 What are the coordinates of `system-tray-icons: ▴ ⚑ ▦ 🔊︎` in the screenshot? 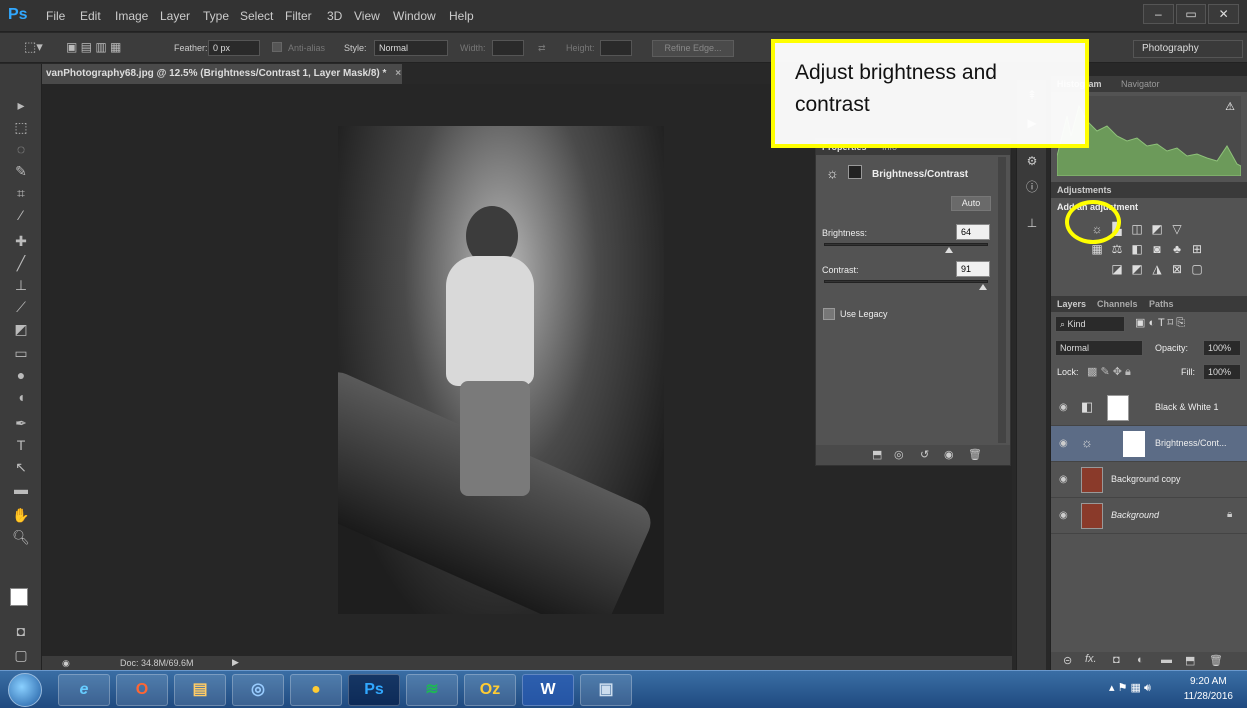 It's located at (1130, 688).